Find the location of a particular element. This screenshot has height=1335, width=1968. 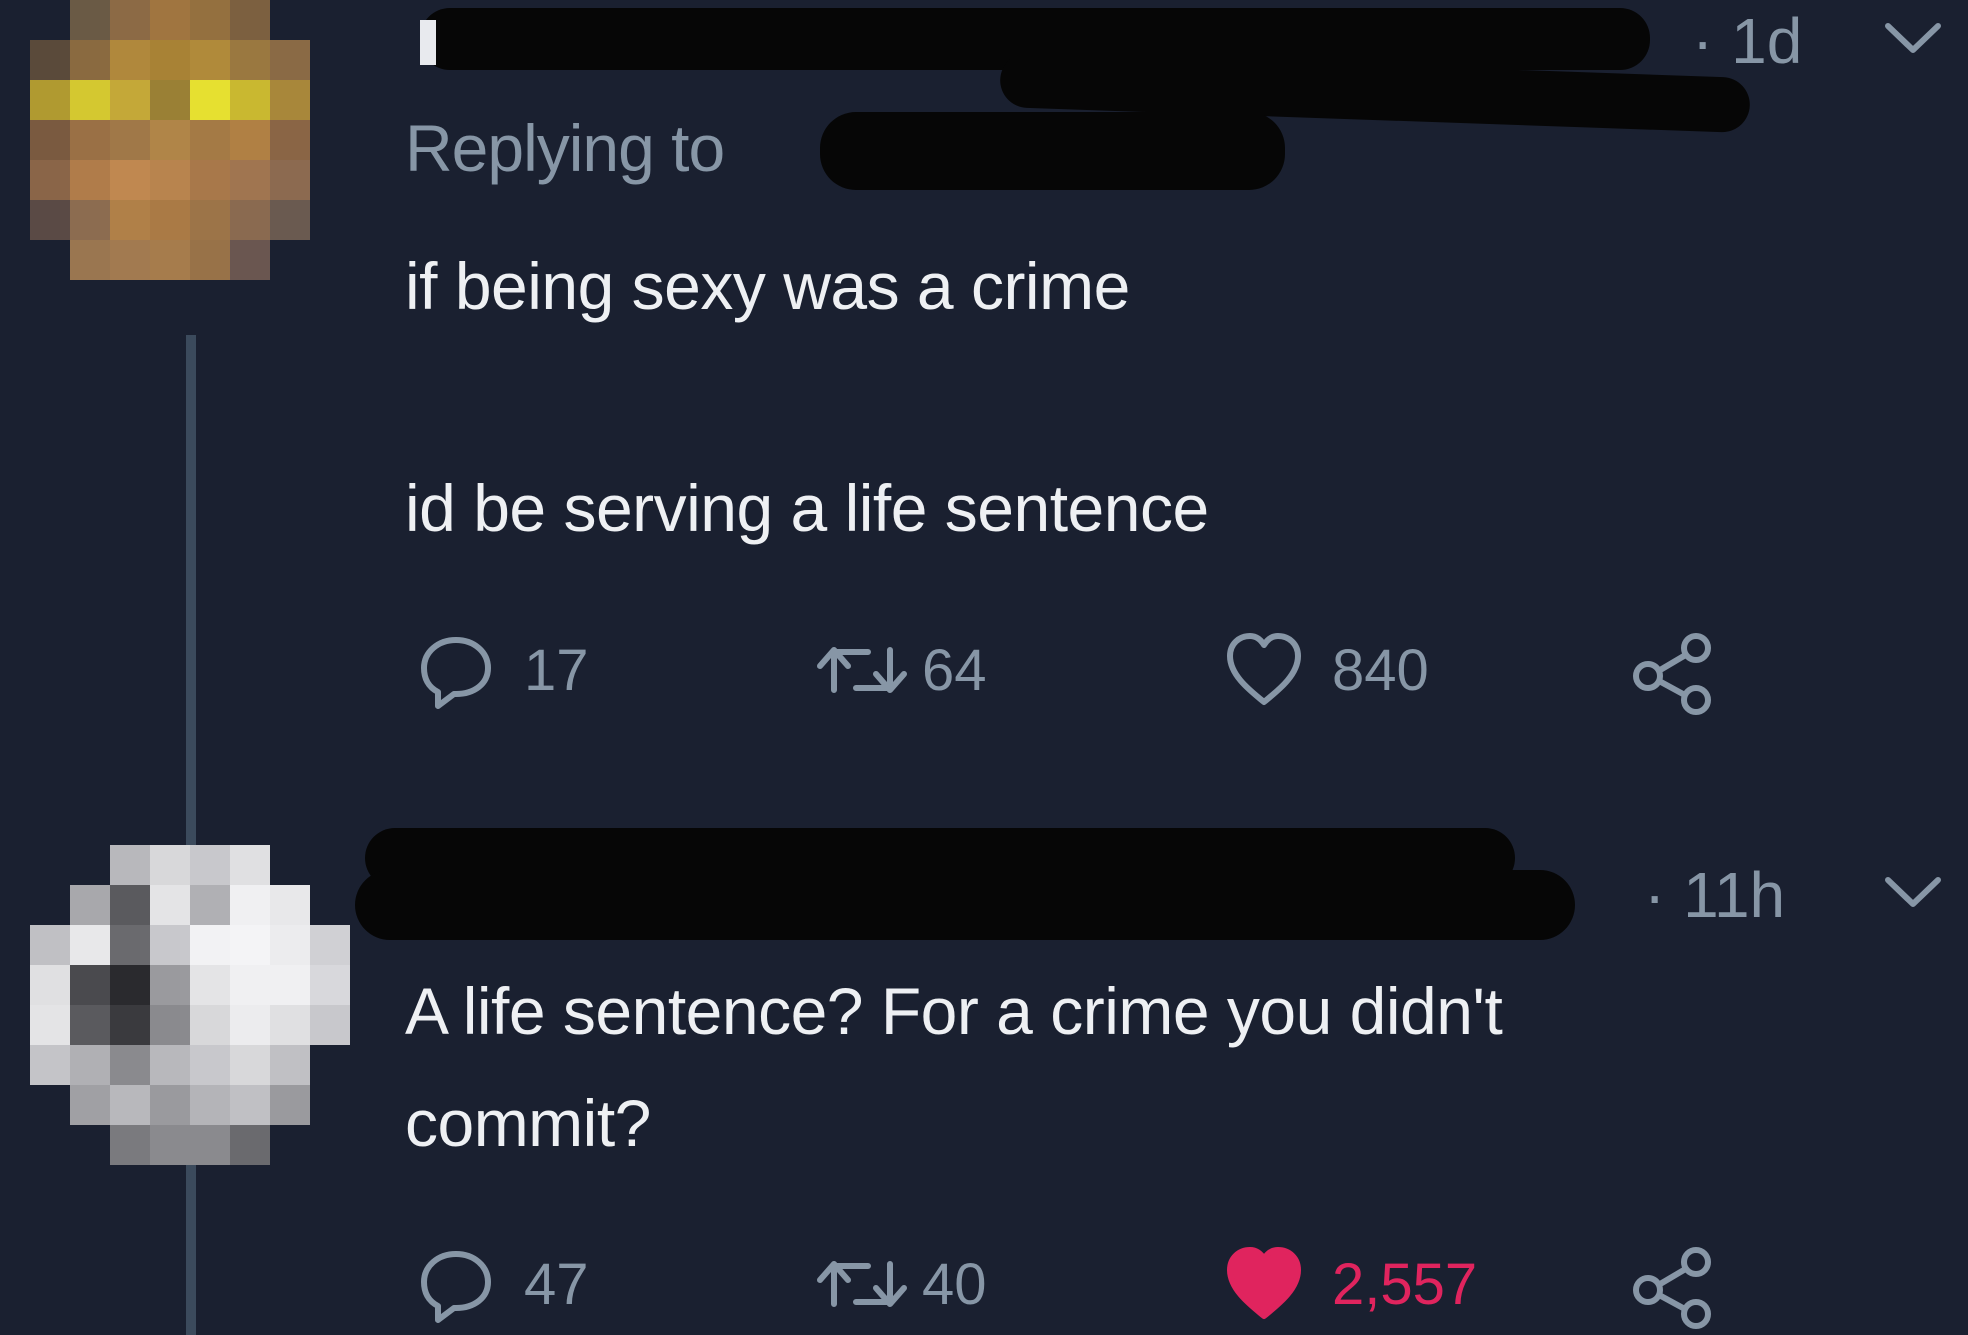

retweet-button: 40 is located at coordinates (899, 1284).